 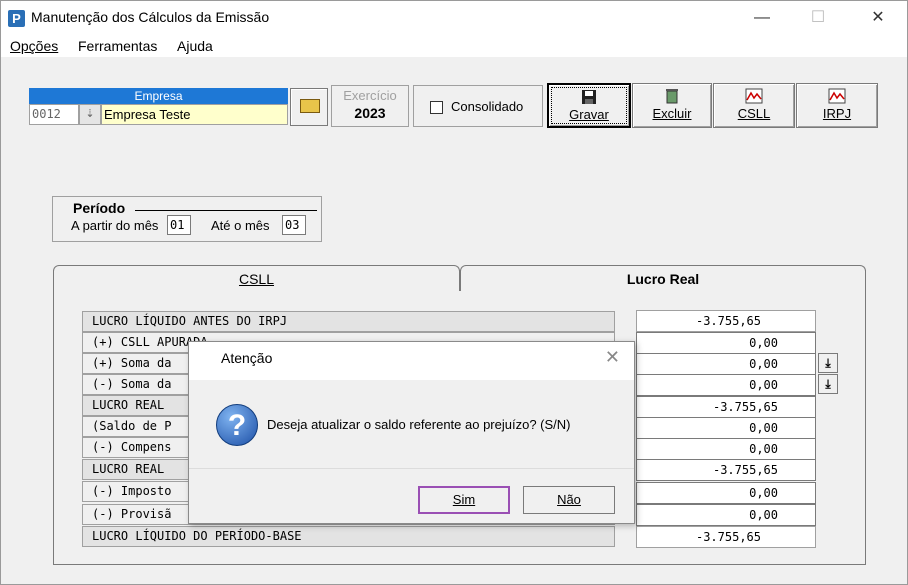 I want to click on question-icon: ?, so click(x=237, y=425).